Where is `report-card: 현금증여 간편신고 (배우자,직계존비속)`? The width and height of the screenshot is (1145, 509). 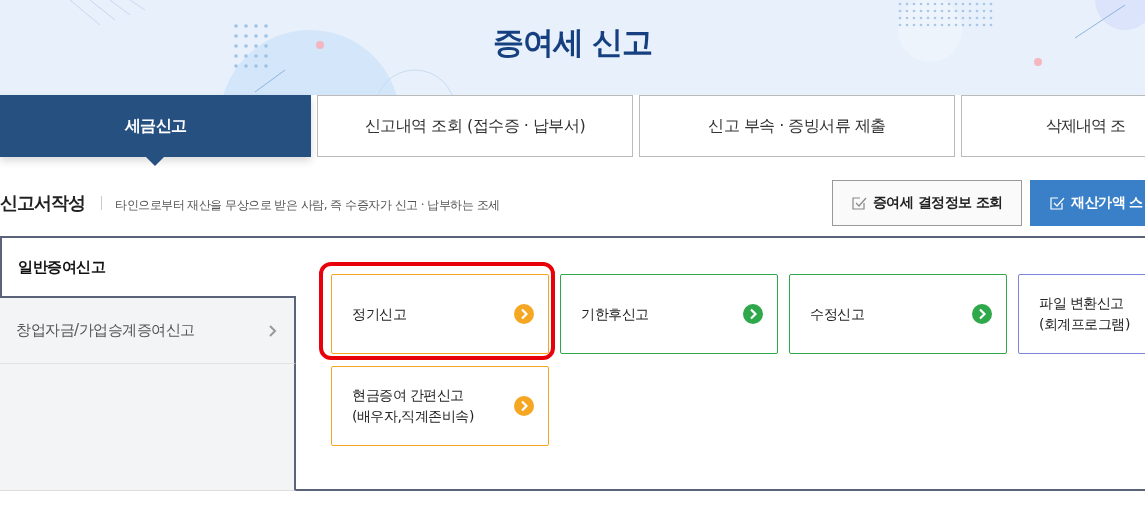
report-card: 현금증여 간편신고 (배우자,직계존비속) is located at coordinates (440, 406).